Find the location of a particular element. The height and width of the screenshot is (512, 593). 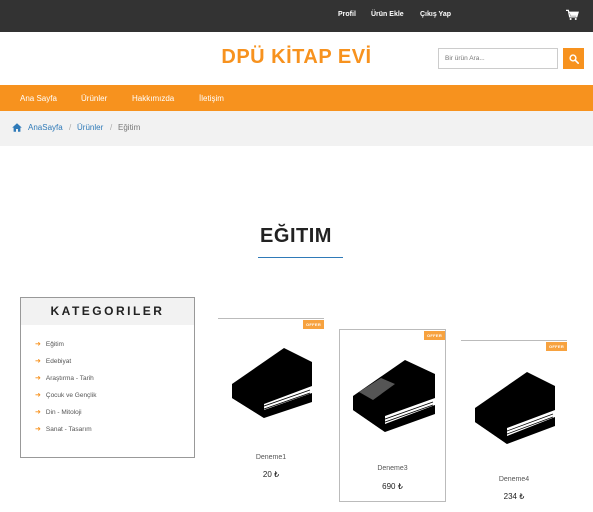

product-price: 690 ₺ is located at coordinates (392, 486).